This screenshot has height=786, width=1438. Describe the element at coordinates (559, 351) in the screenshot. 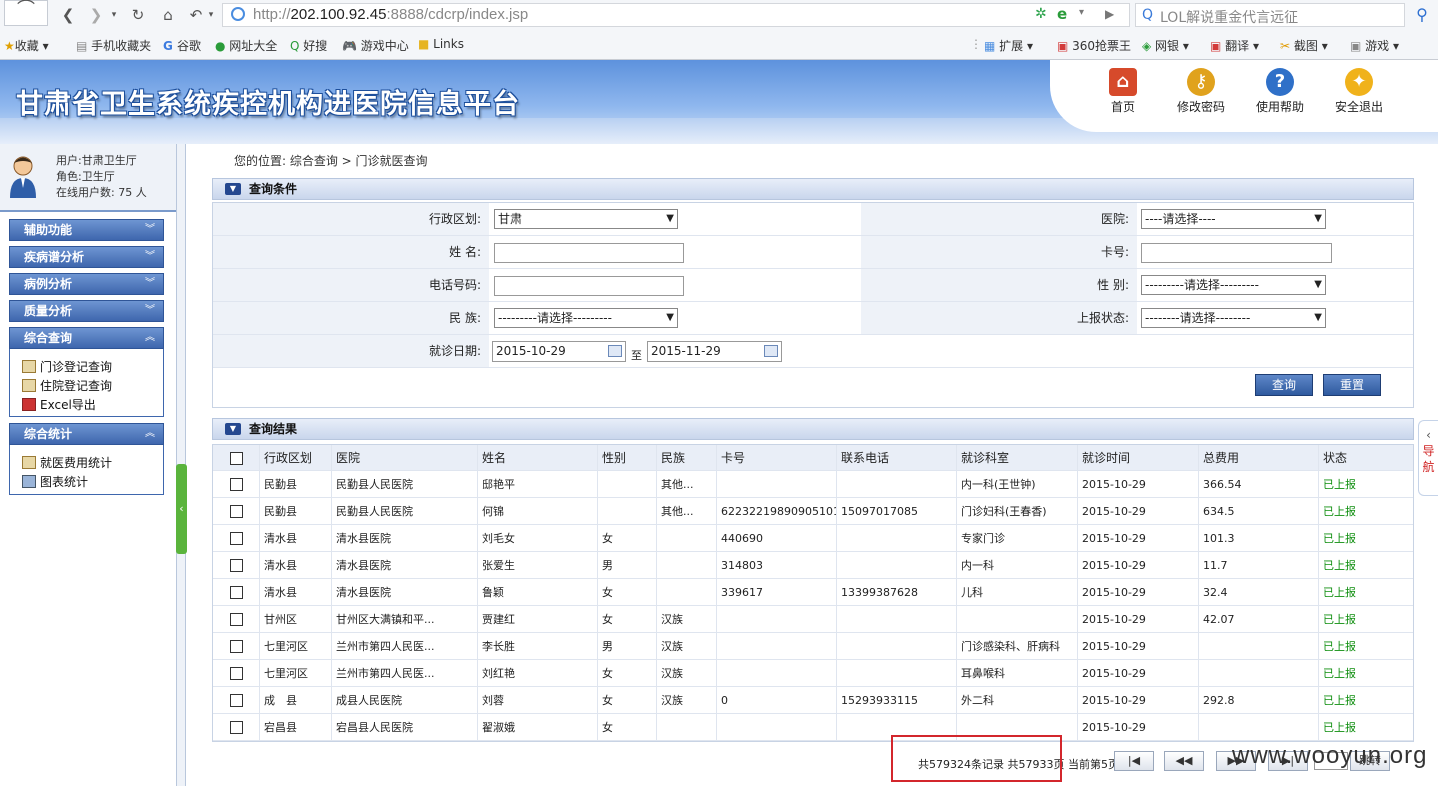

I see `date-from-input: 2015-10-29` at that location.